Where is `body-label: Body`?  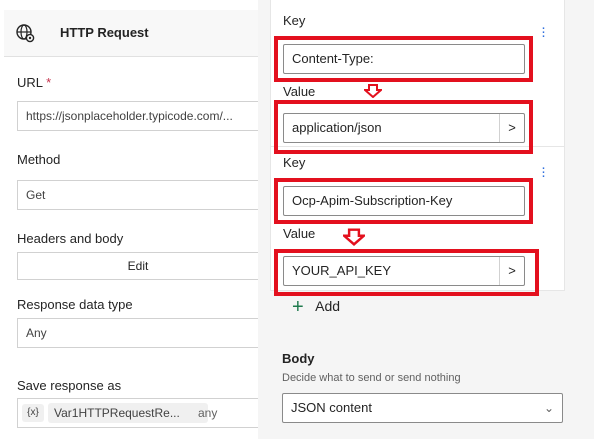 body-label: Body is located at coordinates (298, 358).